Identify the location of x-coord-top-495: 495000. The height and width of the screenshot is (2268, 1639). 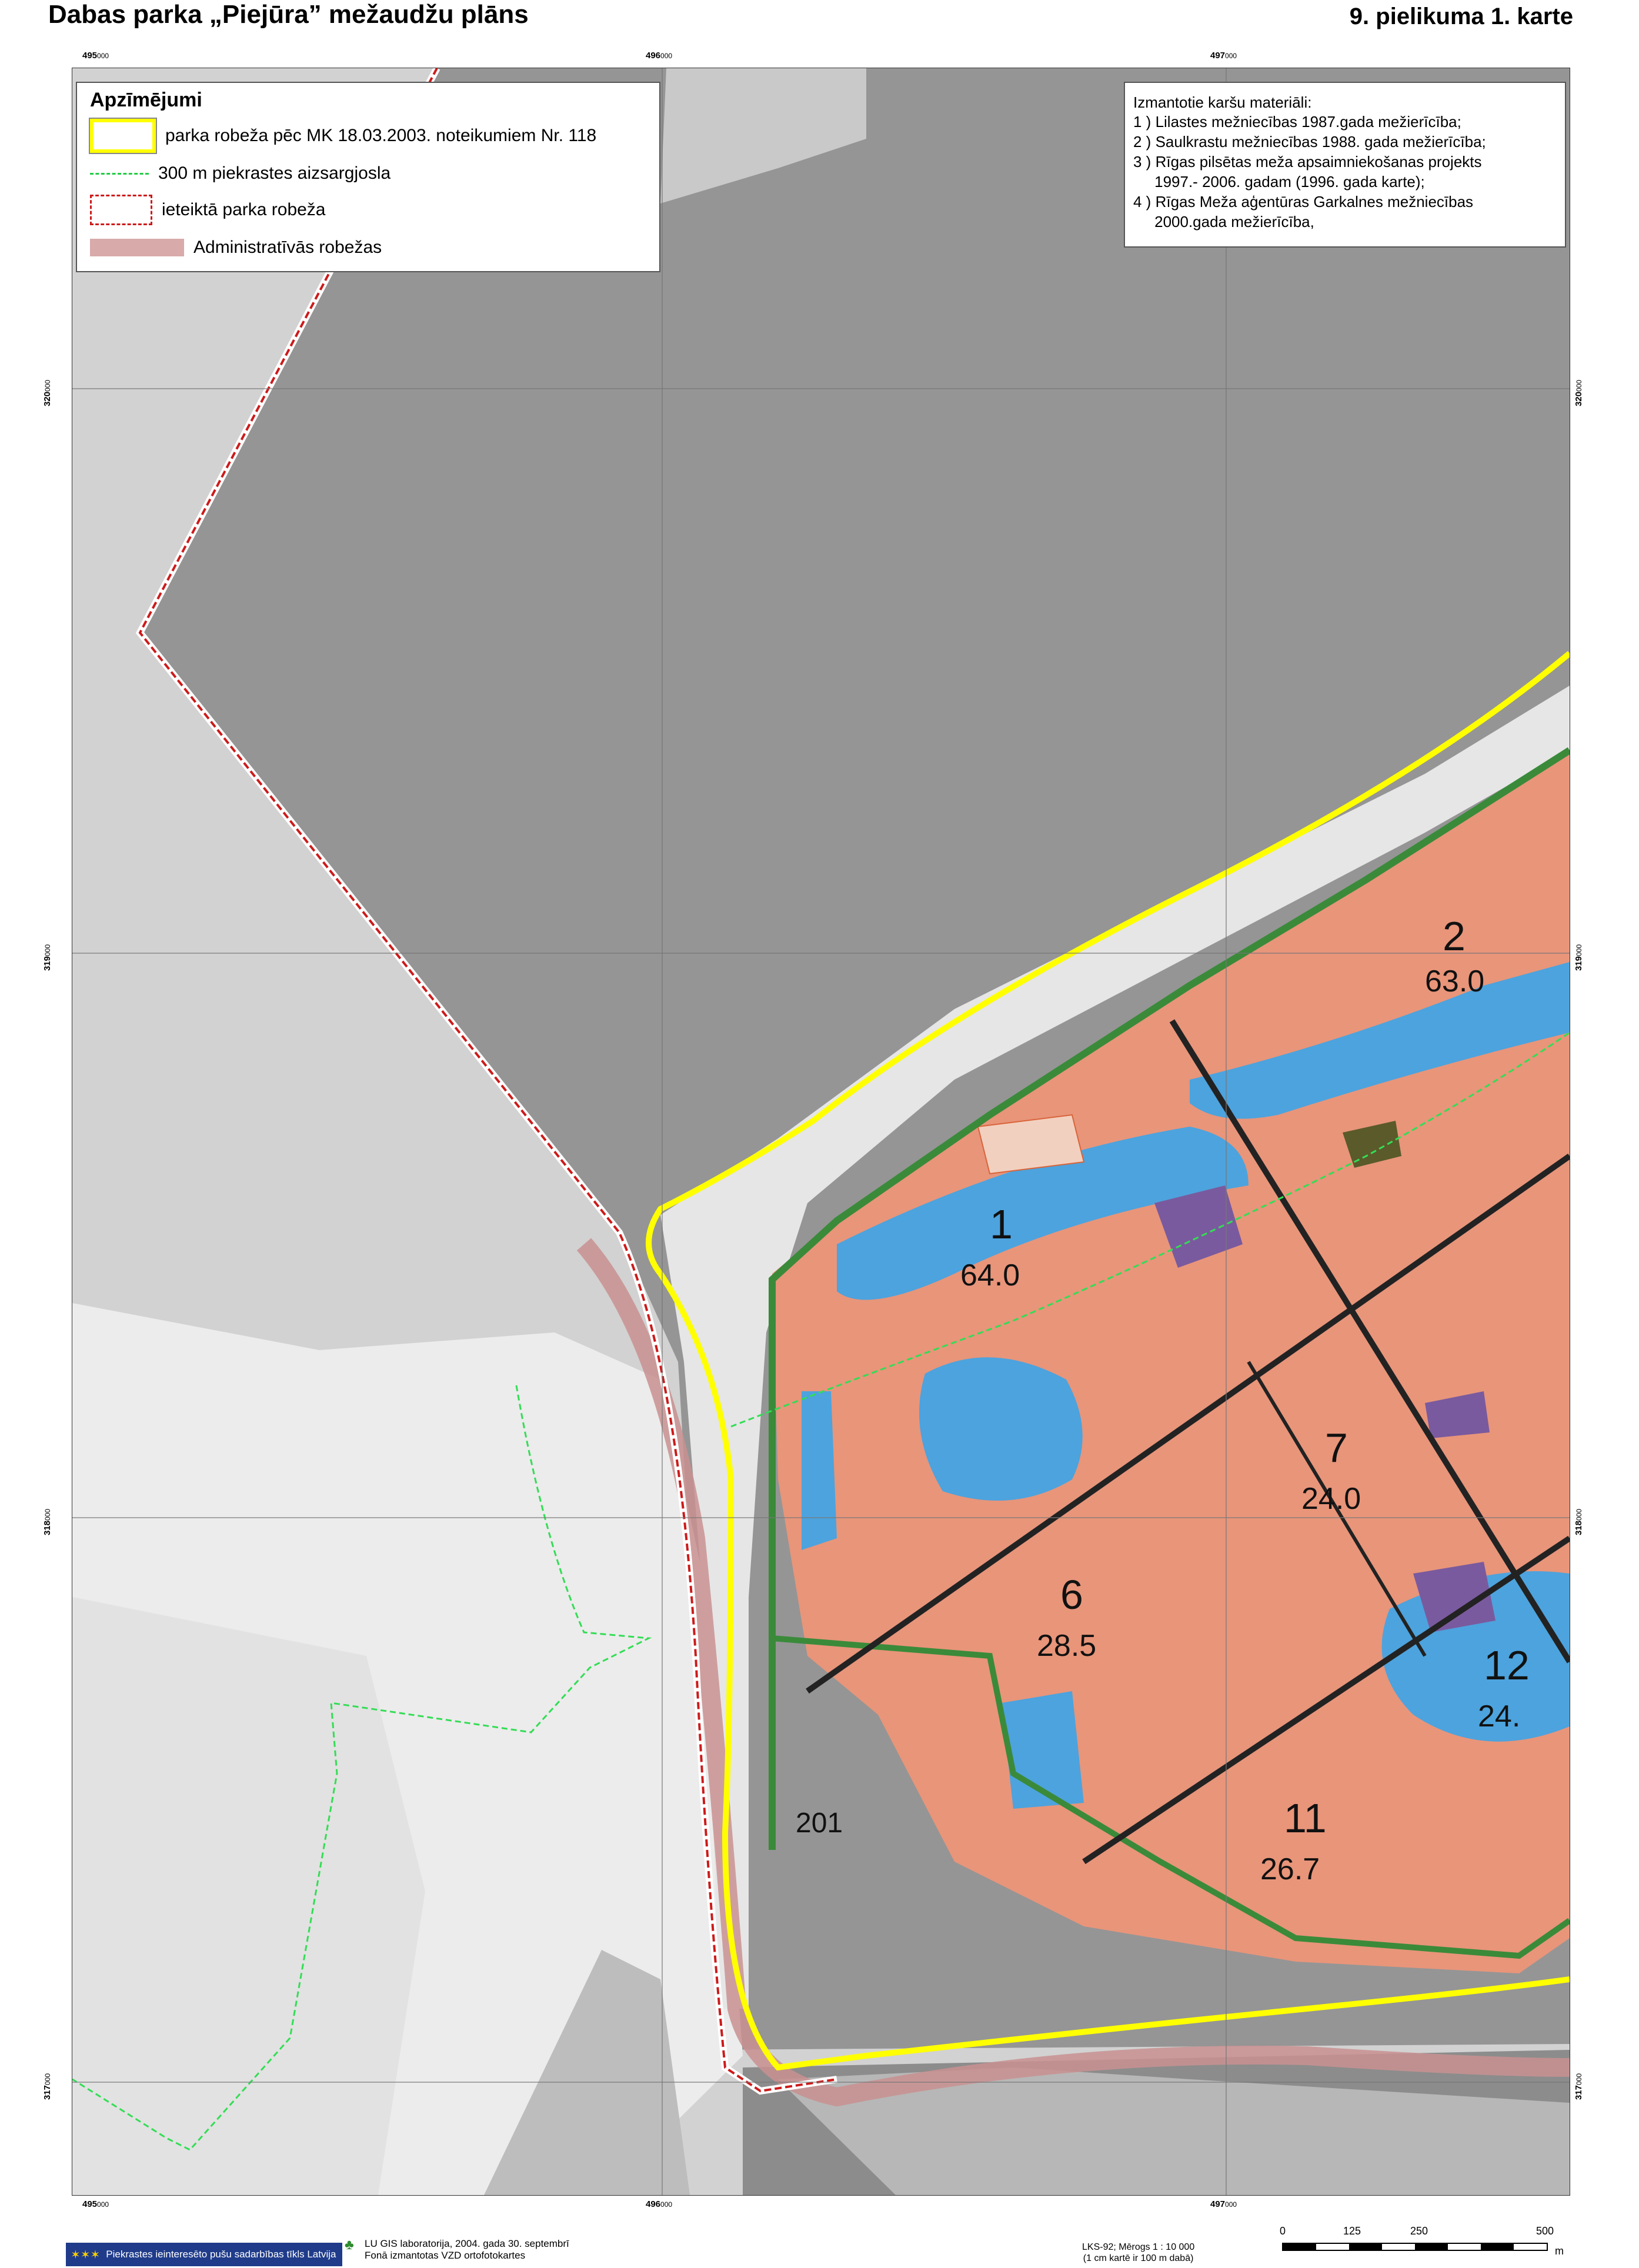
(95, 56).